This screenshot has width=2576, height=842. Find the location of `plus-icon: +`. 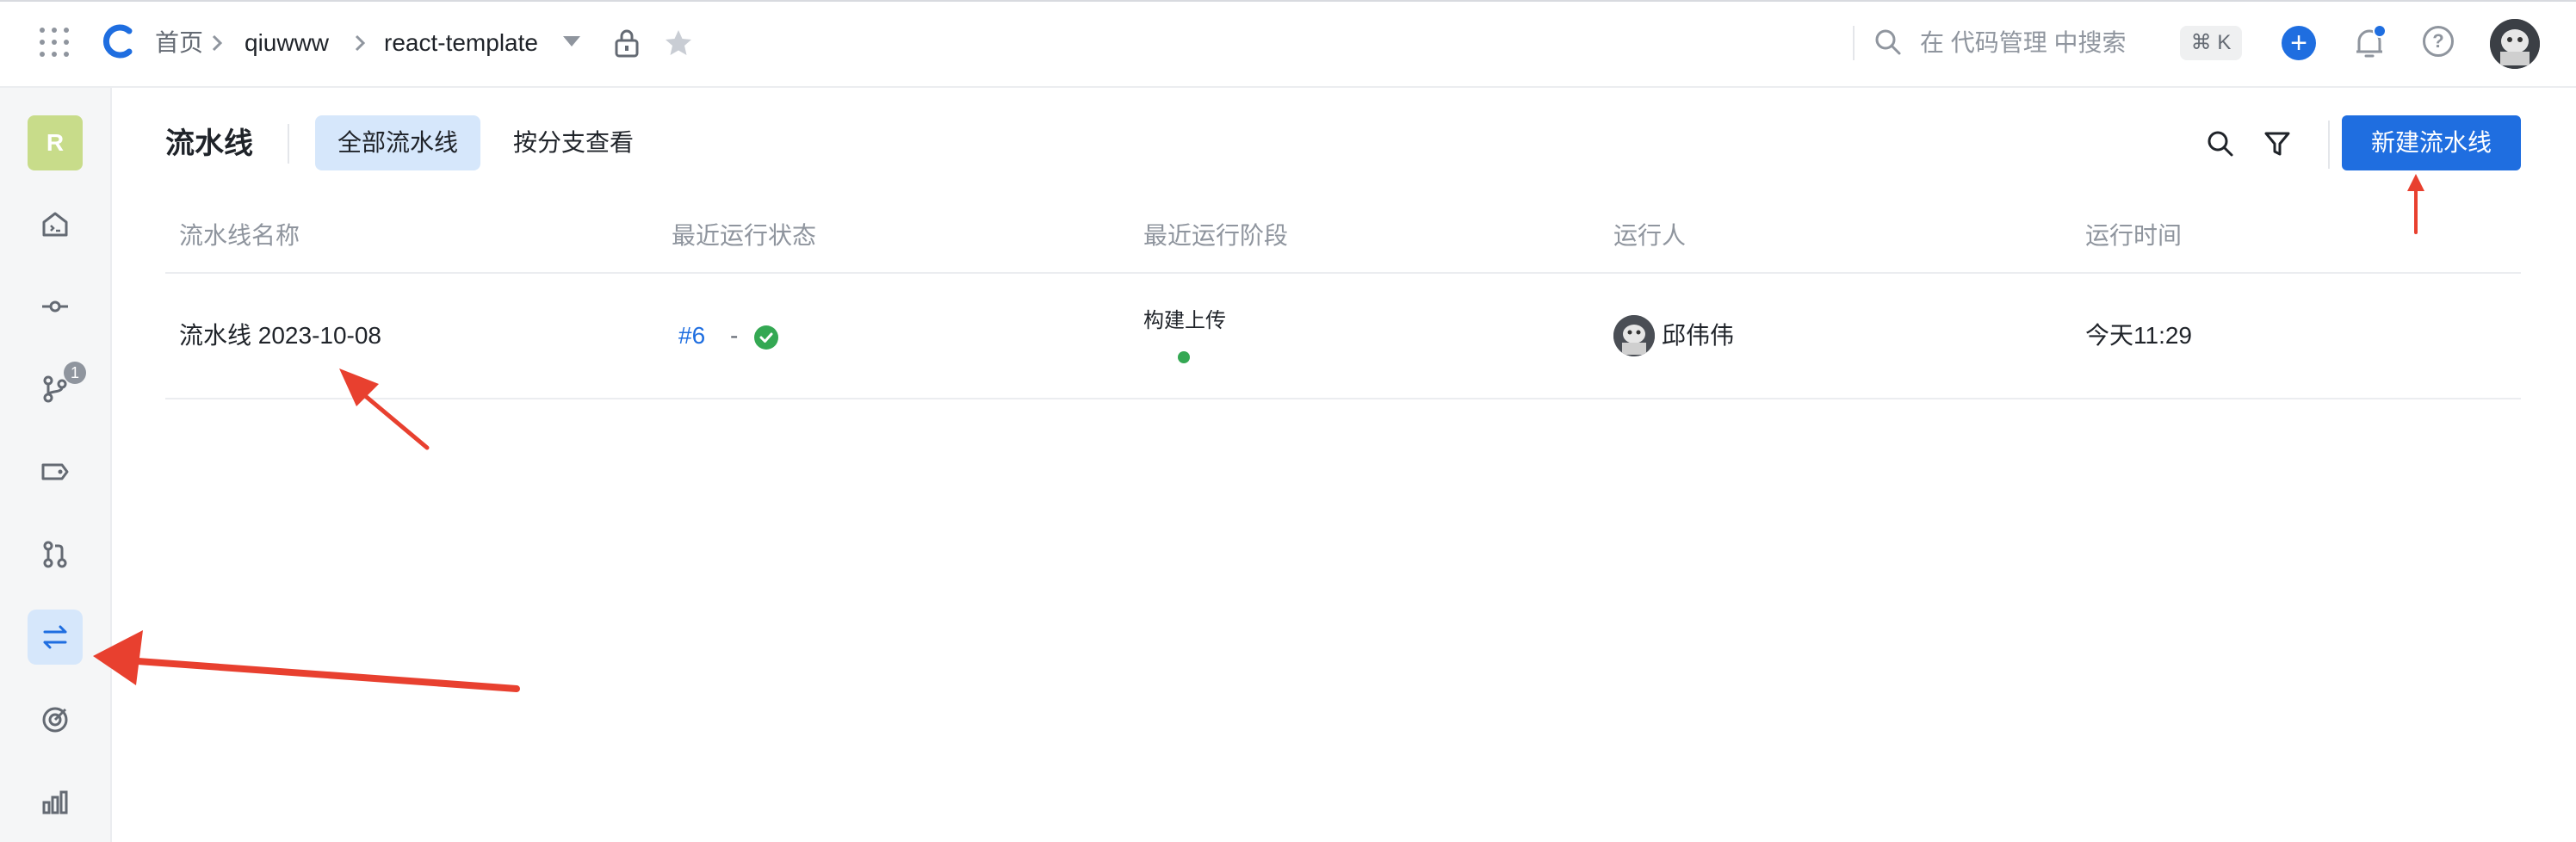

plus-icon: + is located at coordinates (2299, 43).